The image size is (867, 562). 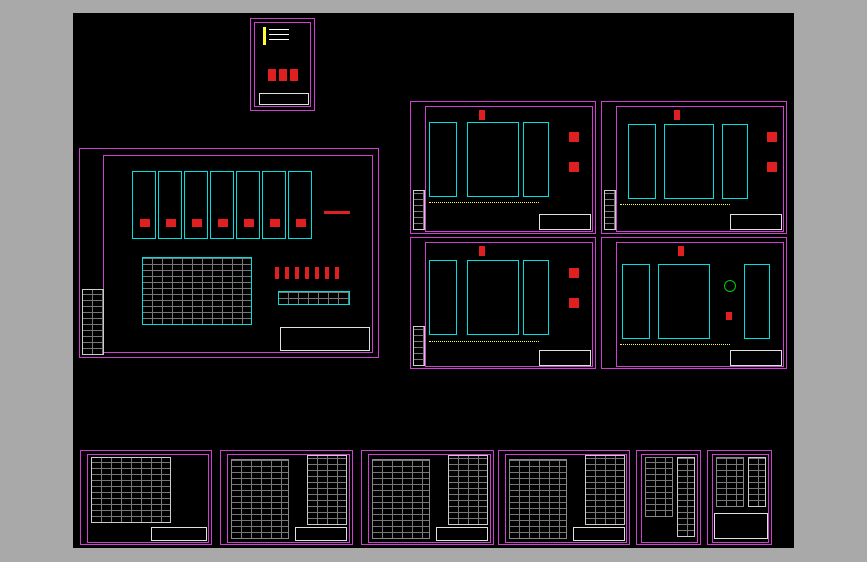 I want to click on legend-swatch, so click(x=264, y=36).